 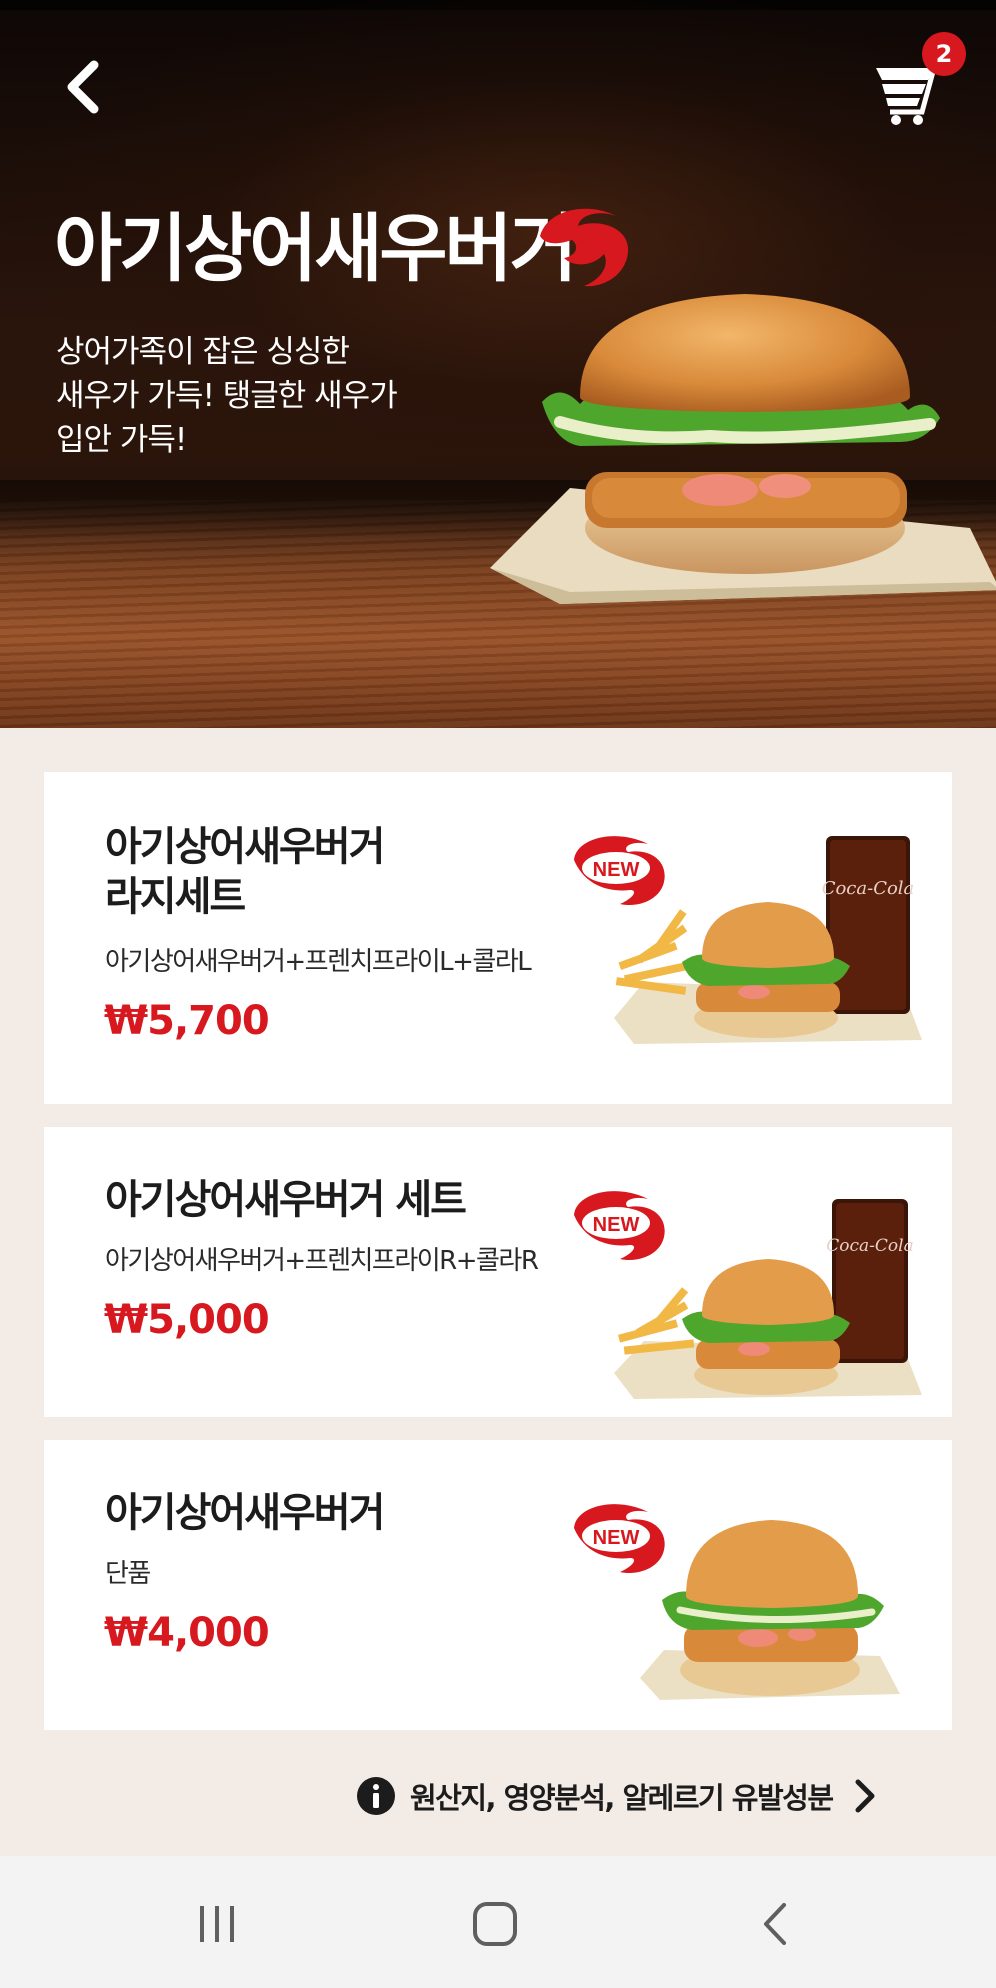 What do you see at coordinates (865, 1796) in the screenshot?
I see `chevron-right-icon` at bounding box center [865, 1796].